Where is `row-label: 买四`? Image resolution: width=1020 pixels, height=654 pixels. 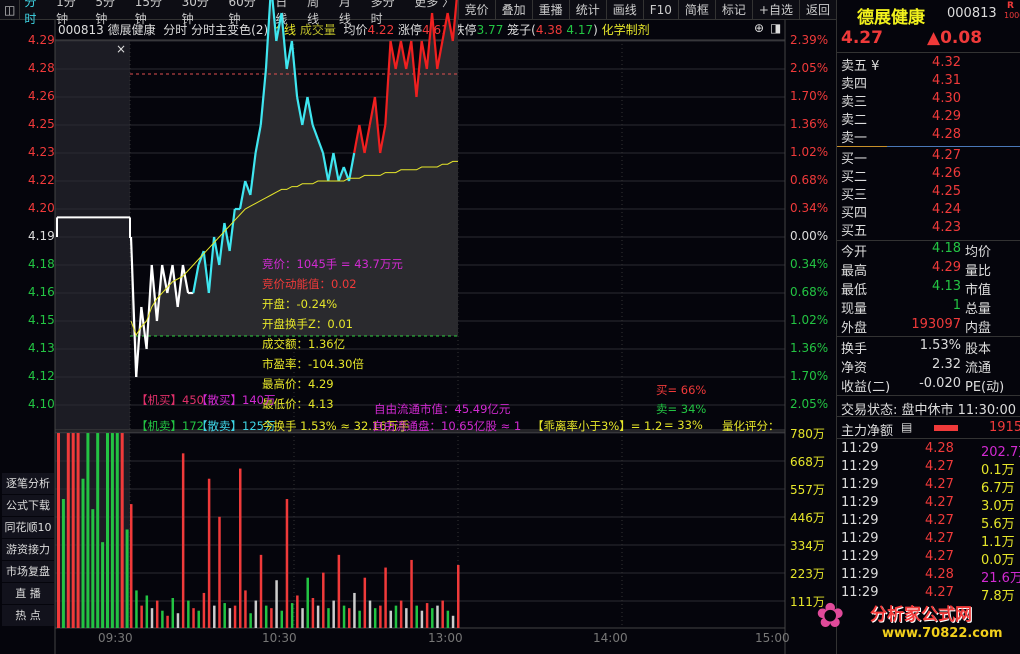 row-label: 买四 is located at coordinates (854, 213).